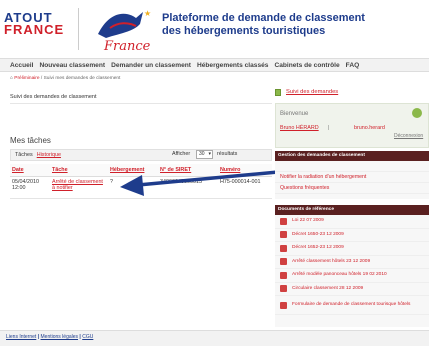  Describe the element at coordinates (352, 210) in the screenshot. I see `documents-header: Documents de référence` at that location.